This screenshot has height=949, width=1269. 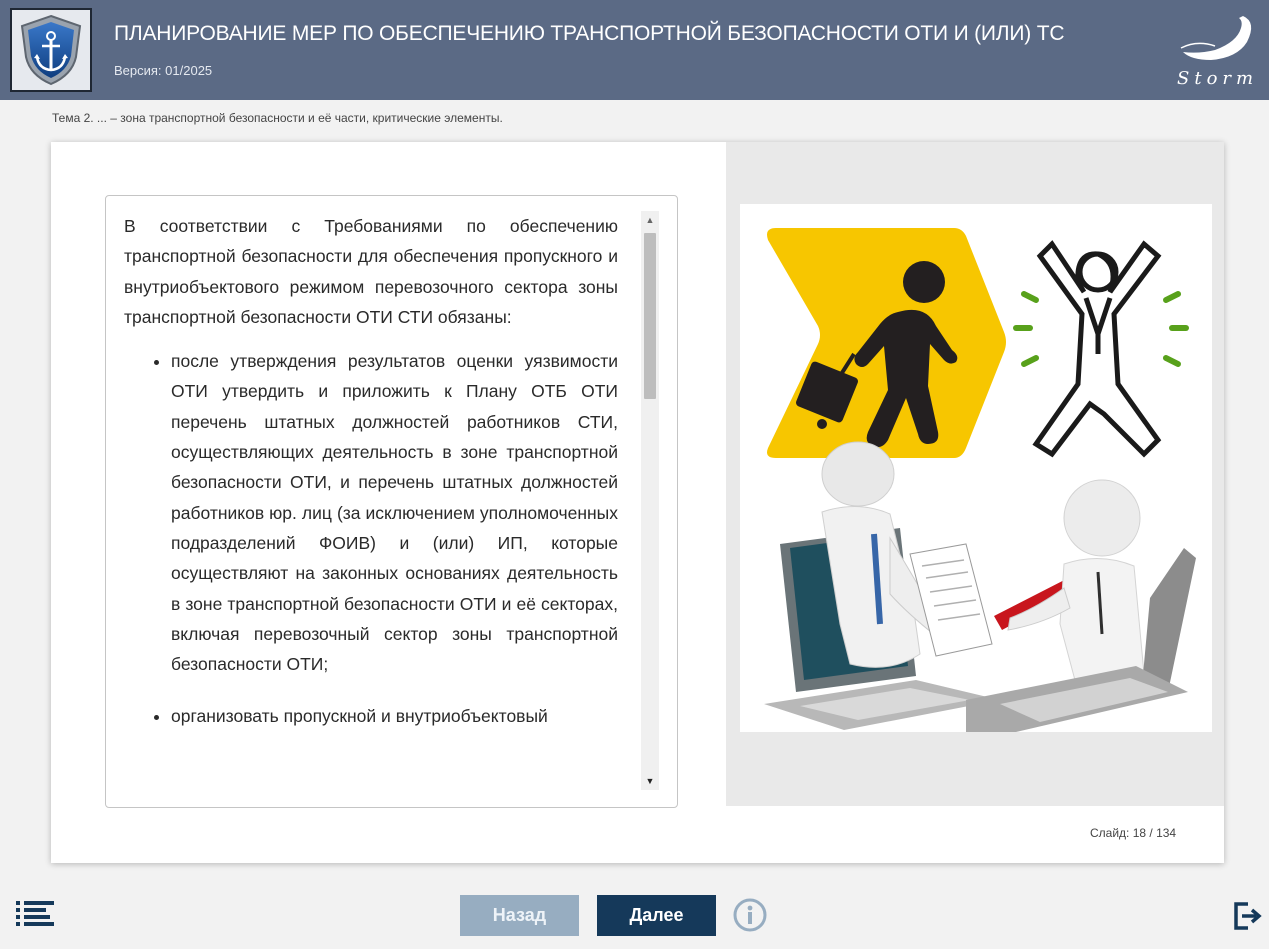 I want to click on scroll-down-arrow: ▼, so click(x=650, y=781).